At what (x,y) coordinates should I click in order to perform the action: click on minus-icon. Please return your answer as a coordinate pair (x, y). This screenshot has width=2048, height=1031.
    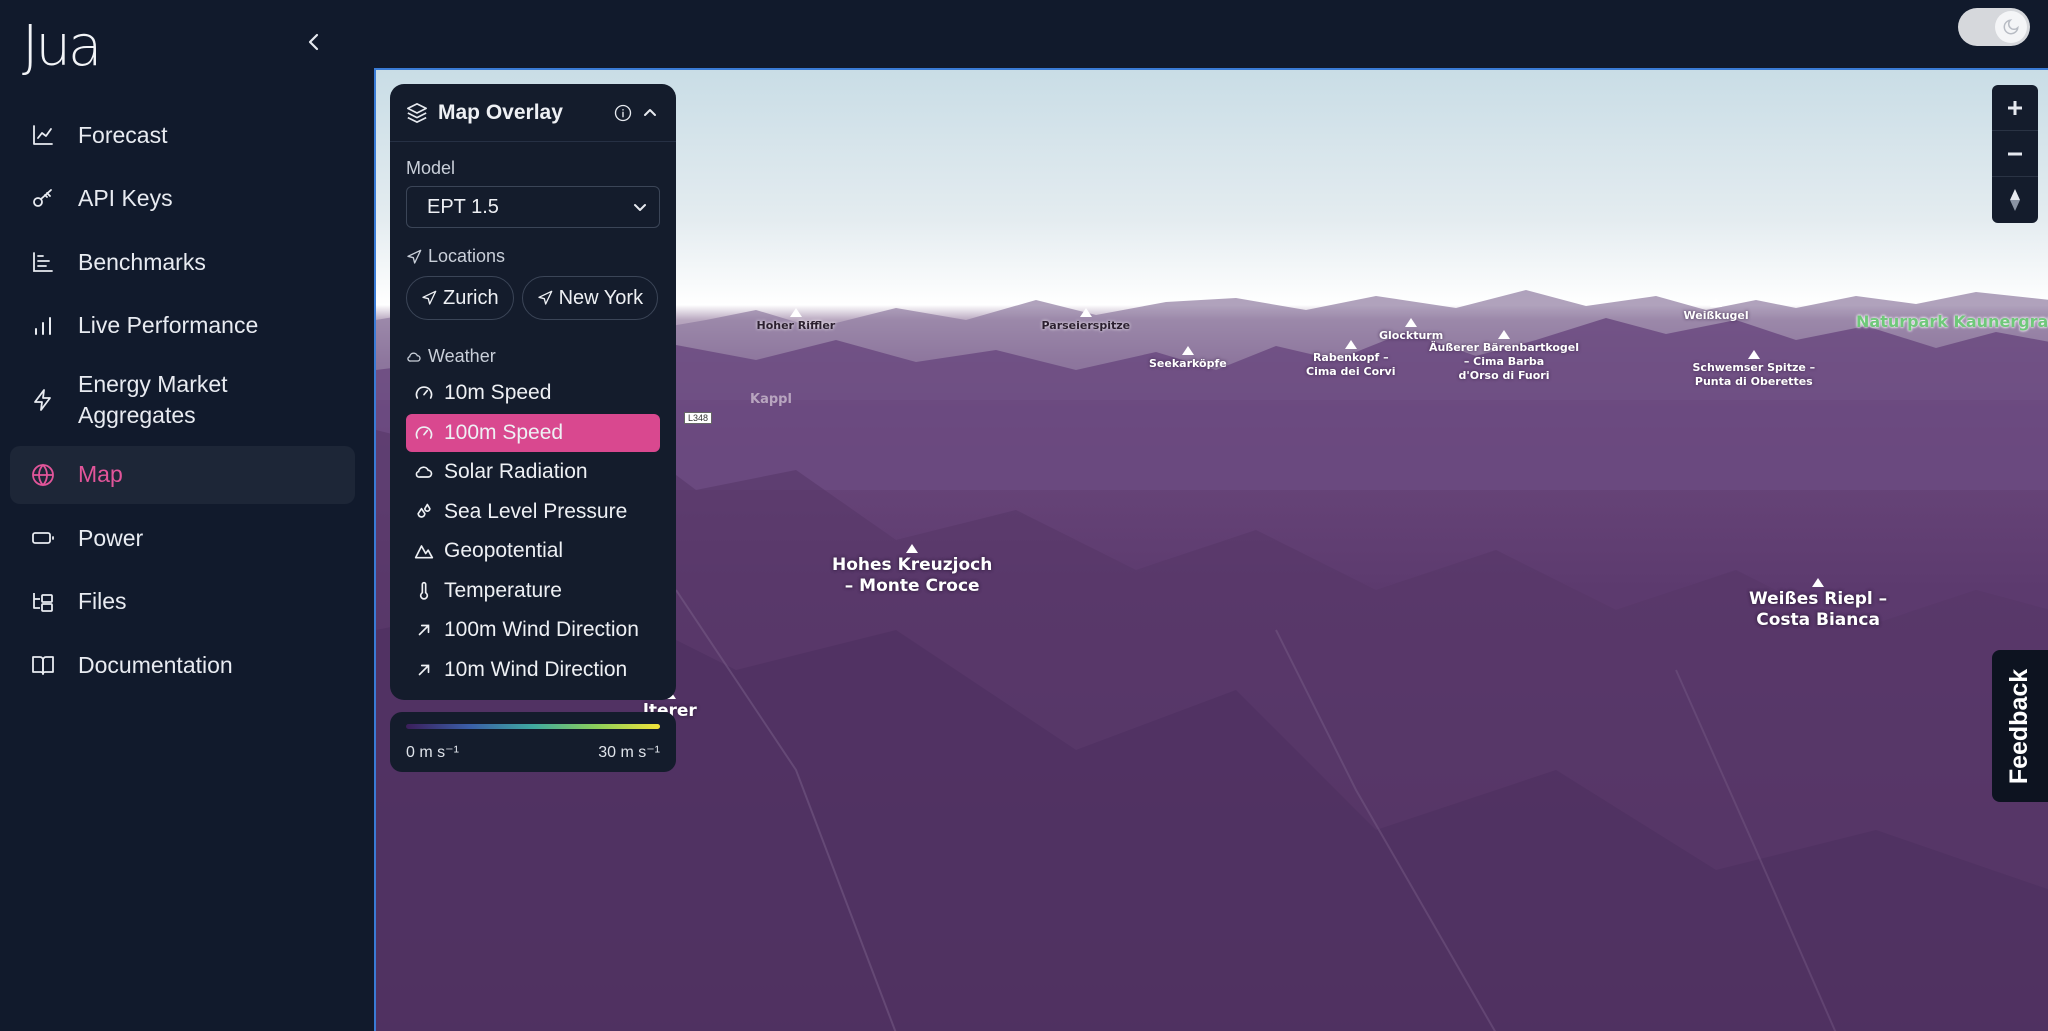
    Looking at the image, I should click on (2015, 153).